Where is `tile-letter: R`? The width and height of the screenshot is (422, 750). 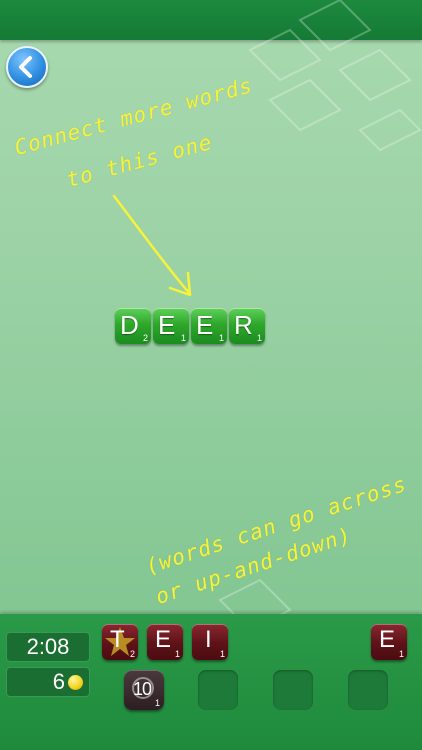
tile-letter: R is located at coordinates (243, 325).